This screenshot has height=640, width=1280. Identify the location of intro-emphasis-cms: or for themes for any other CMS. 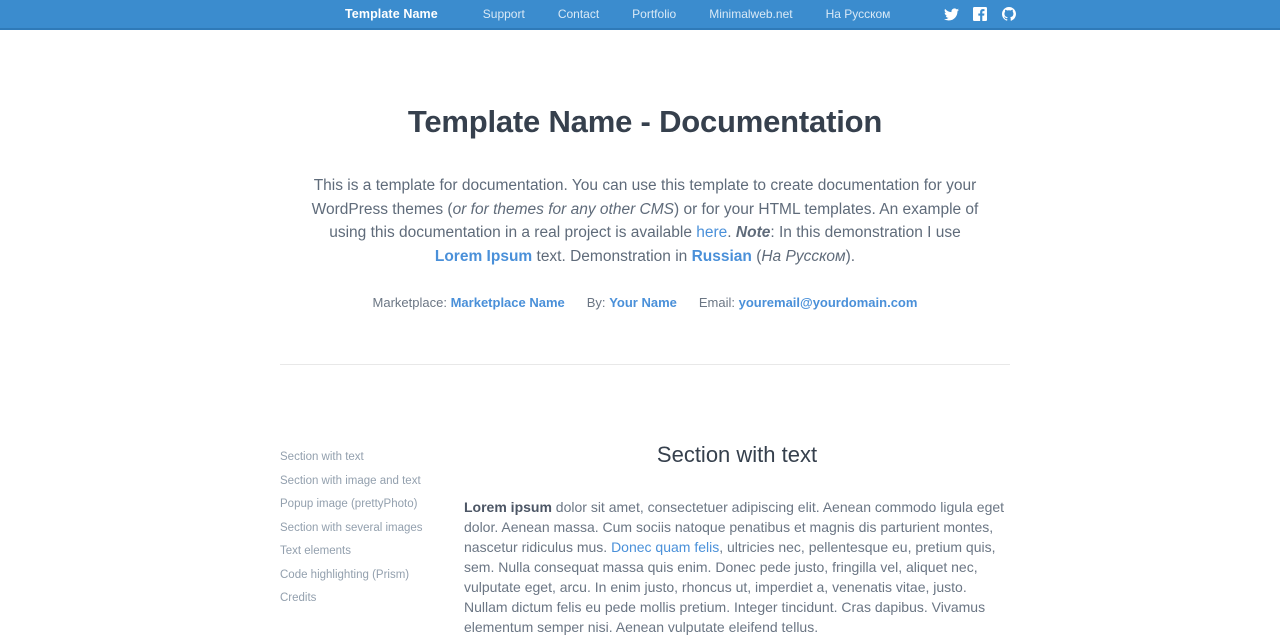
(563, 209).